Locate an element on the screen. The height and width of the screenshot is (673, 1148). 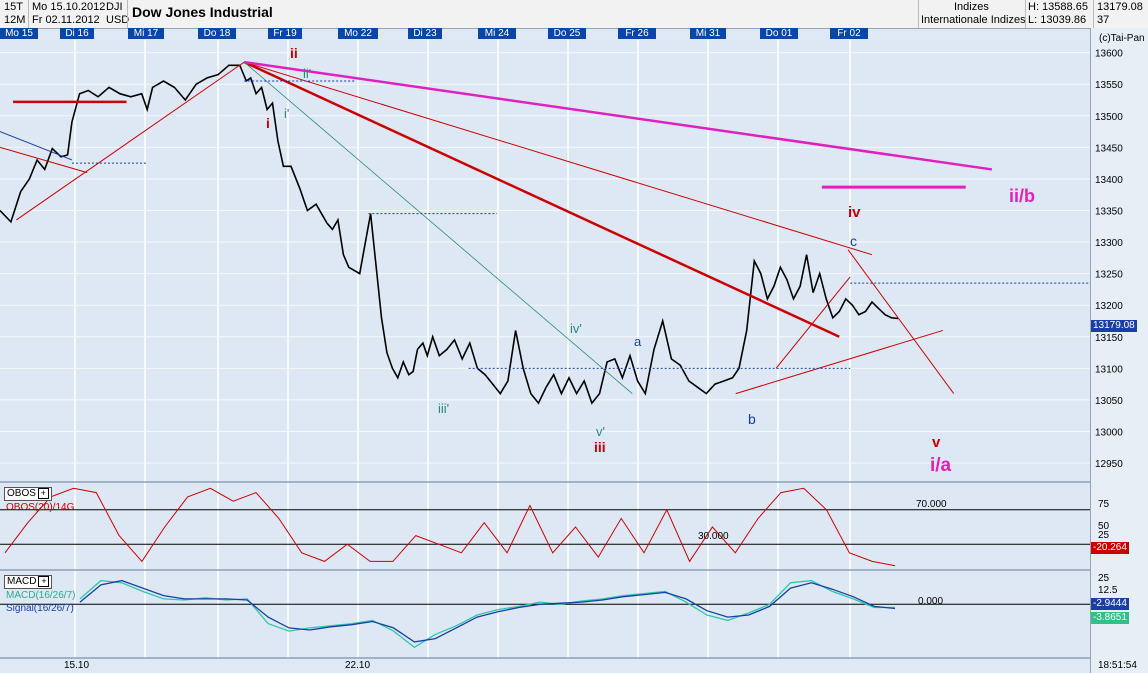
obos-tick: 25 is located at coordinates (1103, 535).